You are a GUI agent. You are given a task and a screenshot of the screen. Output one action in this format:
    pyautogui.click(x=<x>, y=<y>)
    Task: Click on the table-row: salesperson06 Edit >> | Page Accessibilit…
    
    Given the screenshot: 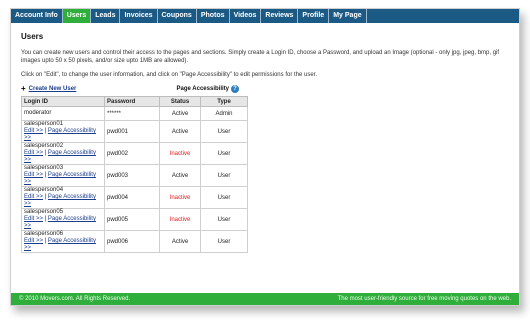 What is the action you would take?
    pyautogui.click(x=134, y=241)
    